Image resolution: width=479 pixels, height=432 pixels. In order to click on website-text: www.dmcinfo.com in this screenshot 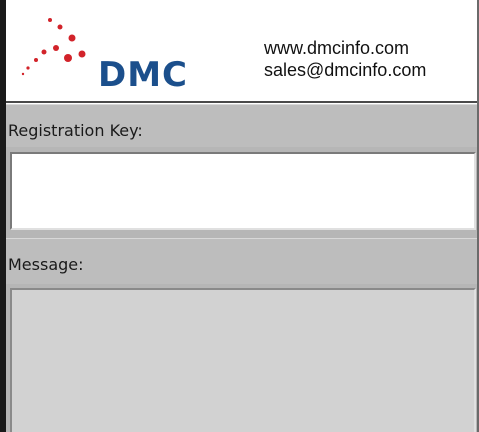, I will do `click(337, 48)`.